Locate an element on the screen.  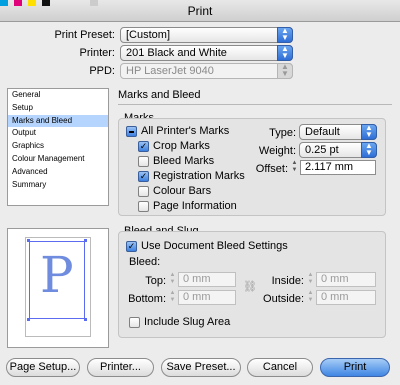
title-bar: Print is located at coordinates (200, 11).